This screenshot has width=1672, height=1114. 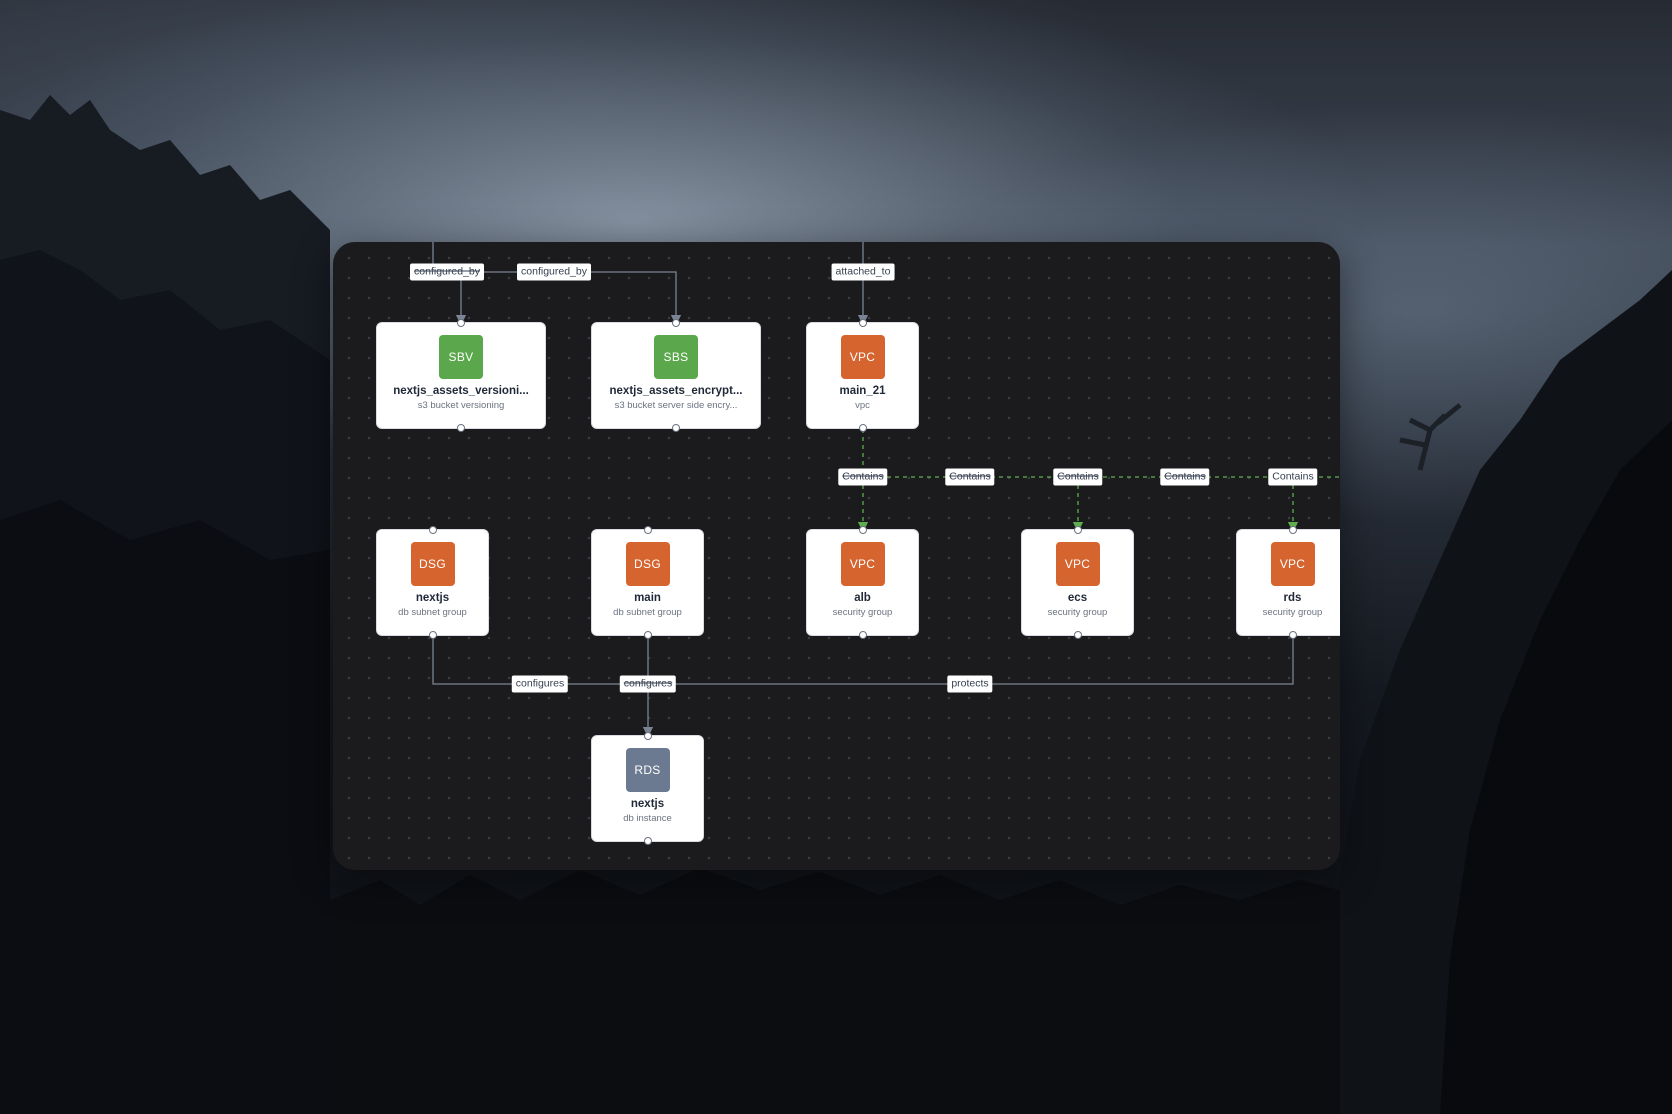 I want to click on edge-label-contains-1: Contains, so click(x=863, y=477).